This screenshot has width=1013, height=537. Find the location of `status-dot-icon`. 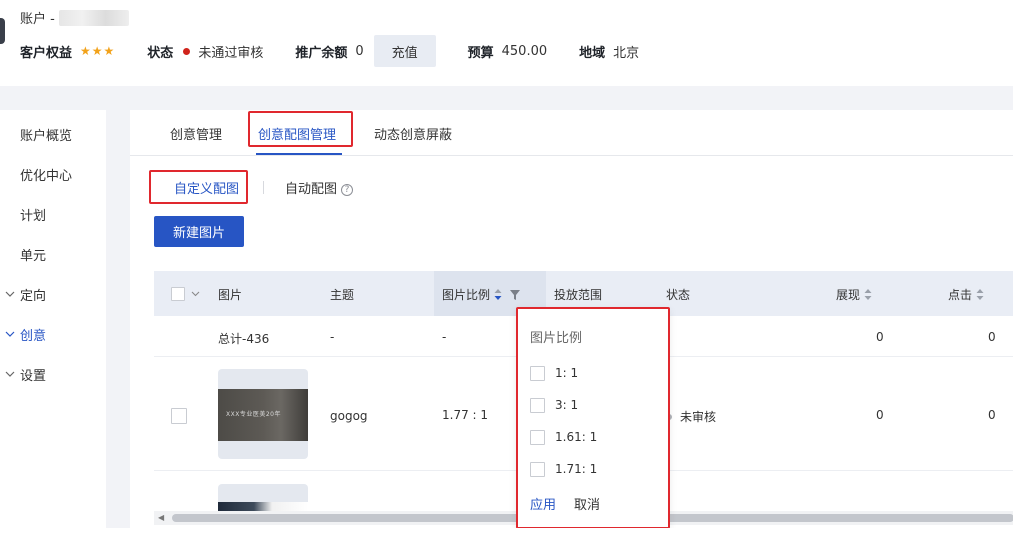

status-dot-icon is located at coordinates (187, 51).